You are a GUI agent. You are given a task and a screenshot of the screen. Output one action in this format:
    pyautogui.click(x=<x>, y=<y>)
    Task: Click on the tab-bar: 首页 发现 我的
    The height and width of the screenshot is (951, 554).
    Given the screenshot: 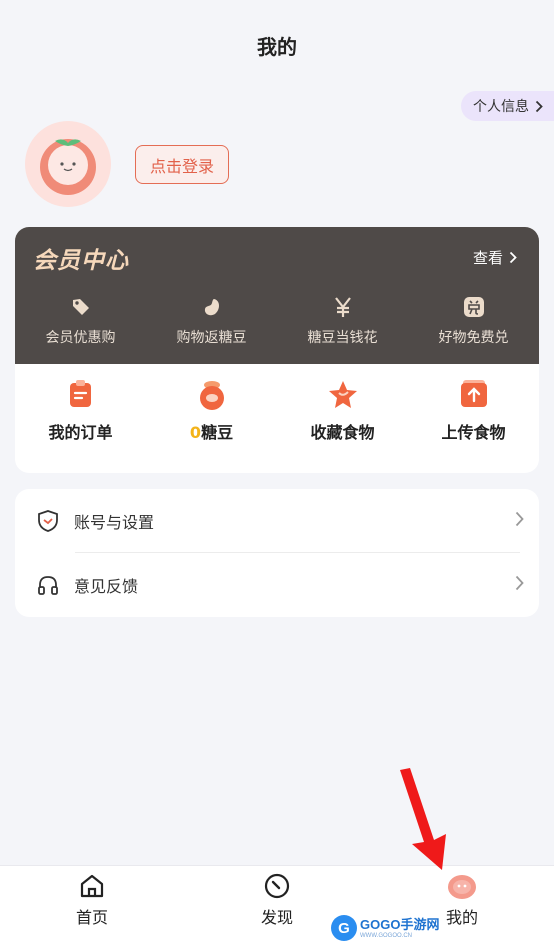 What is the action you would take?
    pyautogui.click(x=277, y=908)
    